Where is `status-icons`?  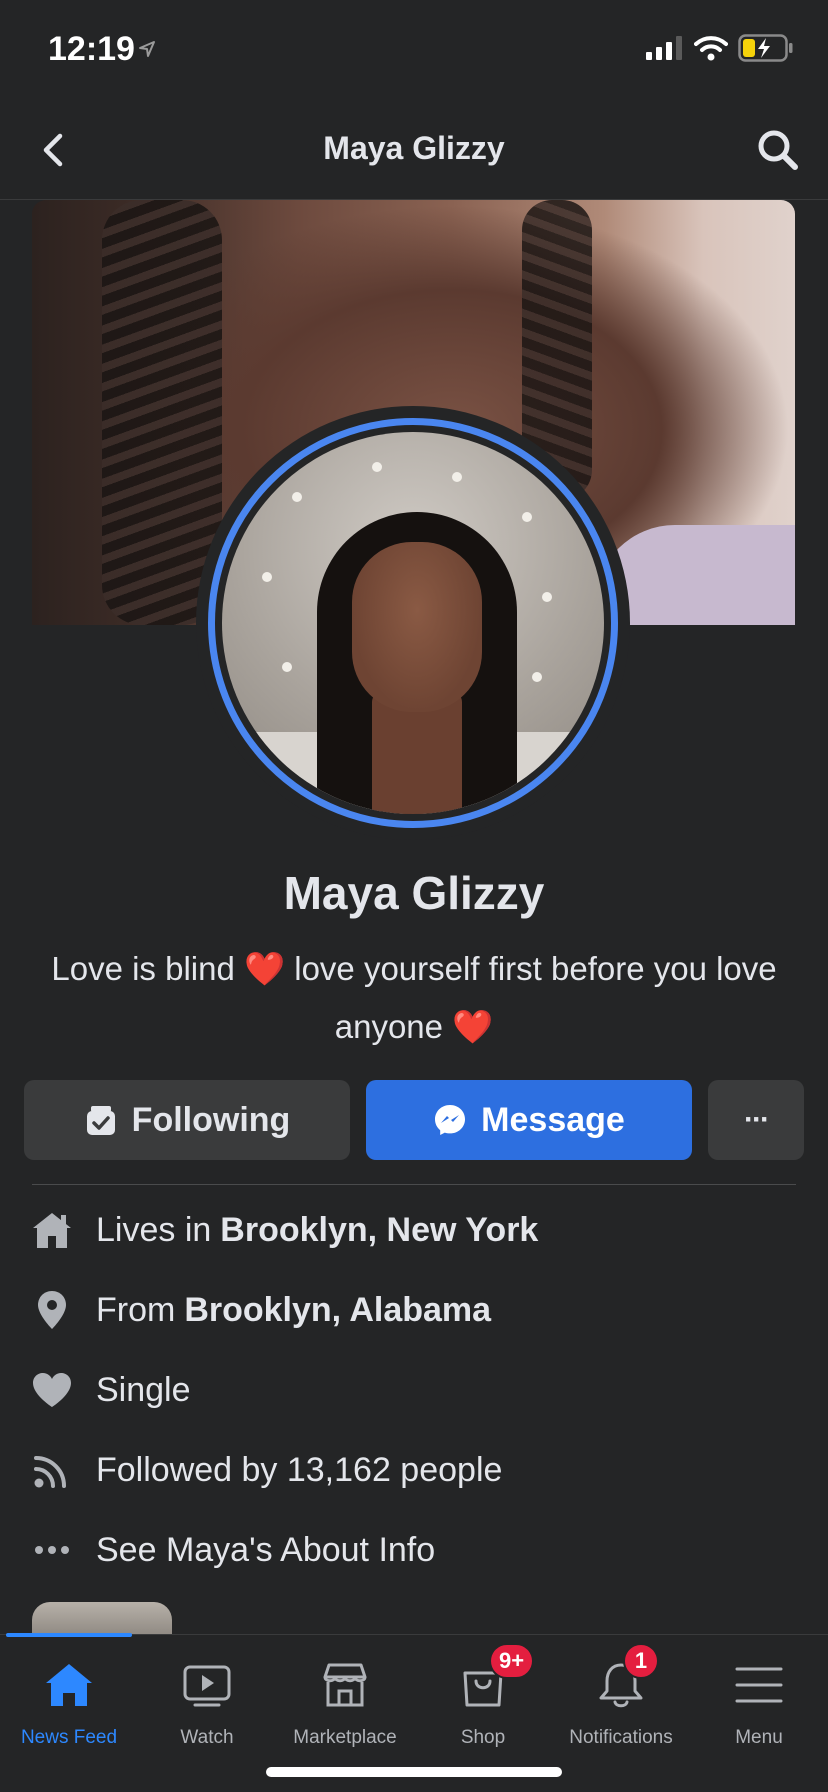 status-icons is located at coordinates (720, 48).